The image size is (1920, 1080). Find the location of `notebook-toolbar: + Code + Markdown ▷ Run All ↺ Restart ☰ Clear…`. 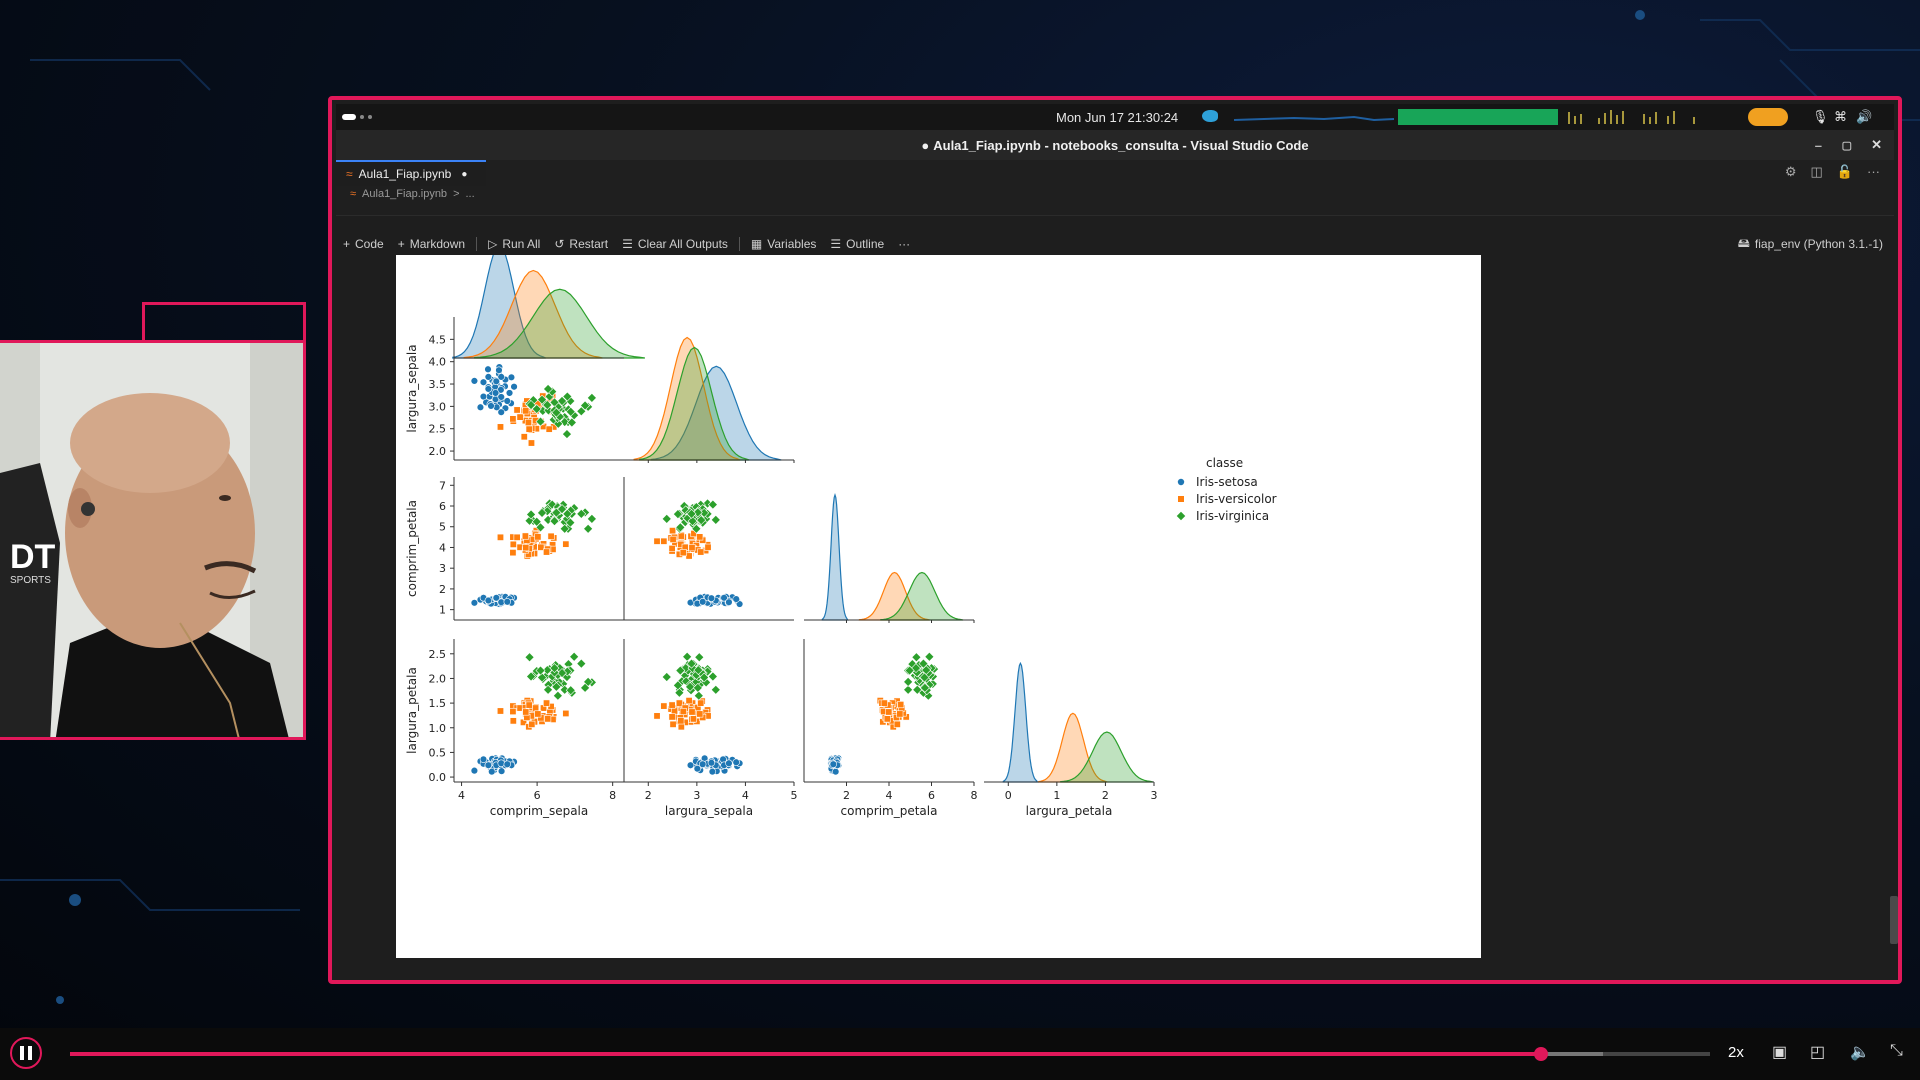

notebook-toolbar: + Code + Markdown ▷ Run All ↺ Restart ☰ Clear… is located at coordinates (1115, 244).